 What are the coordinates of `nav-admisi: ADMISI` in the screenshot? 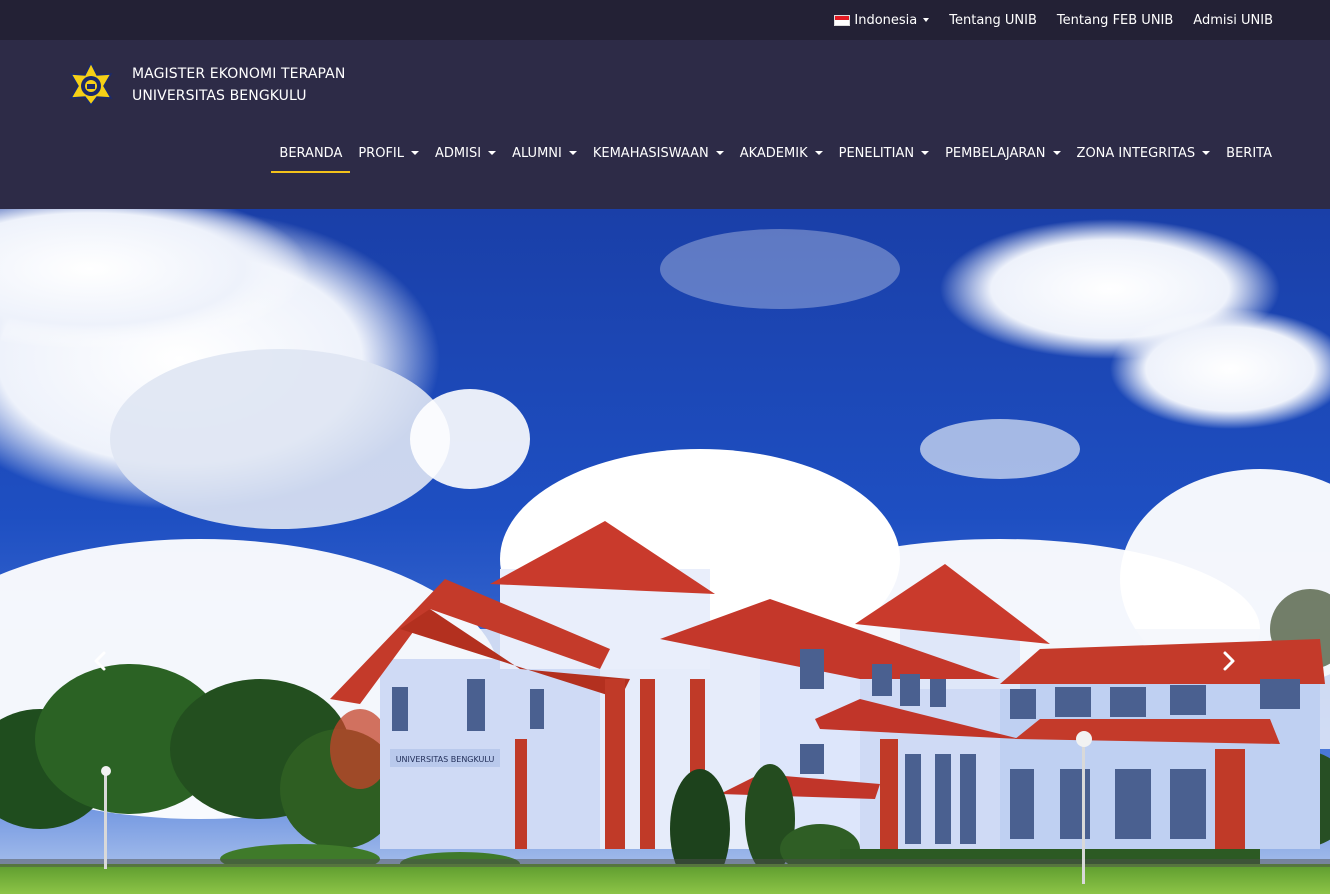 It's located at (465, 153).